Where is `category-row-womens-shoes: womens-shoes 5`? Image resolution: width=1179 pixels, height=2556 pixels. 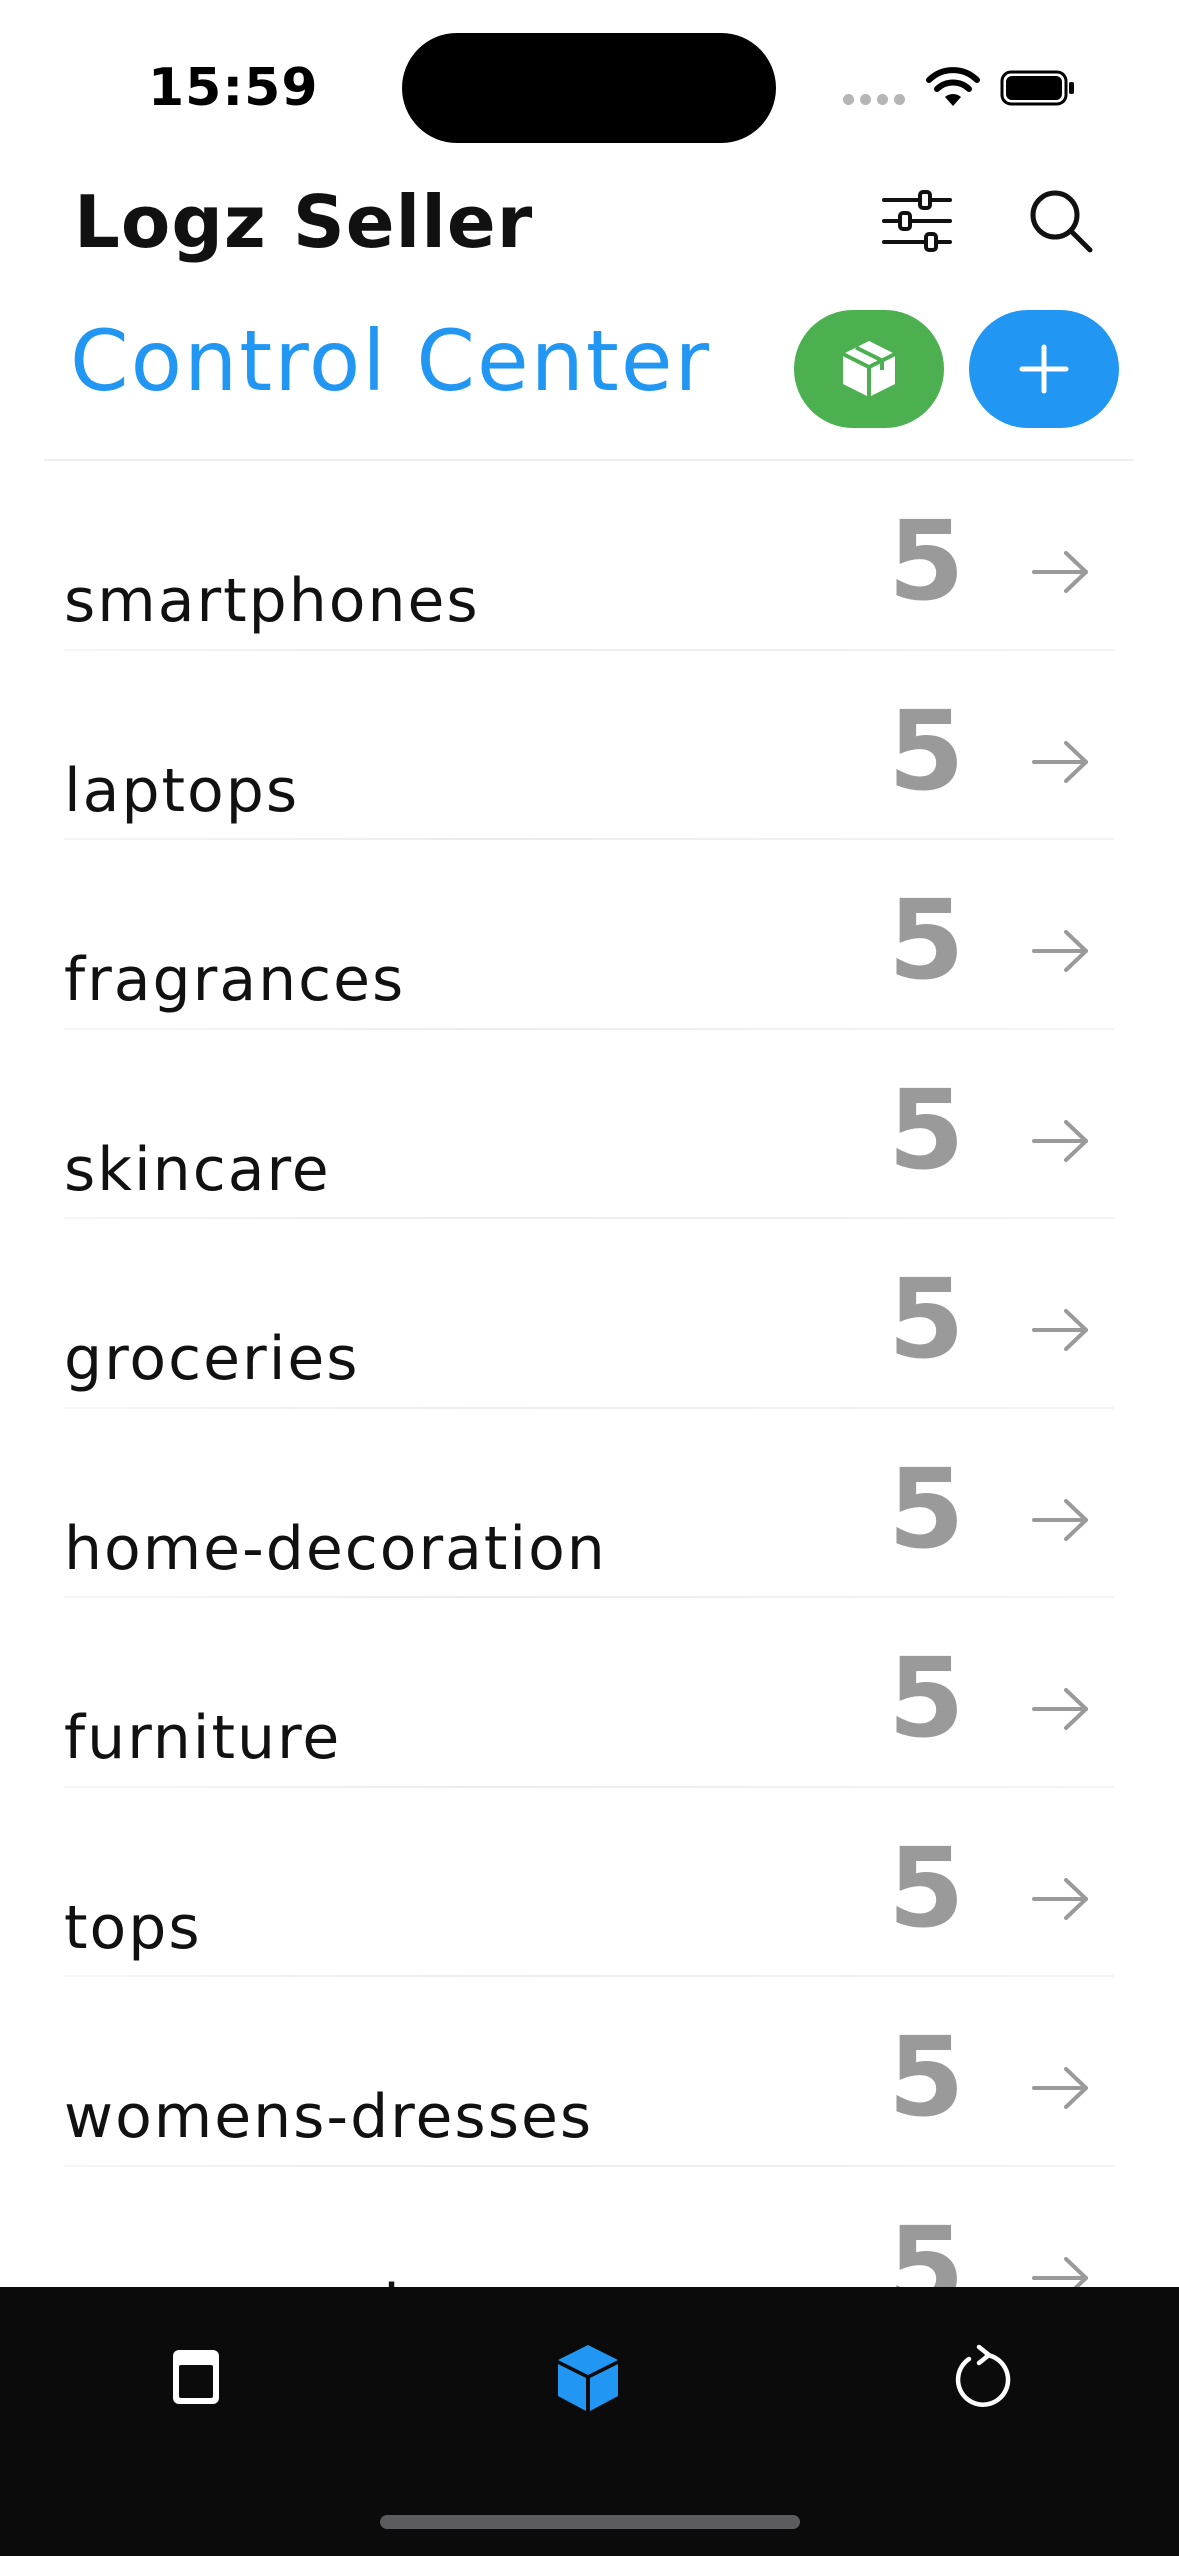 category-row-womens-shoes: womens-shoes 5 is located at coordinates (589, 2227).